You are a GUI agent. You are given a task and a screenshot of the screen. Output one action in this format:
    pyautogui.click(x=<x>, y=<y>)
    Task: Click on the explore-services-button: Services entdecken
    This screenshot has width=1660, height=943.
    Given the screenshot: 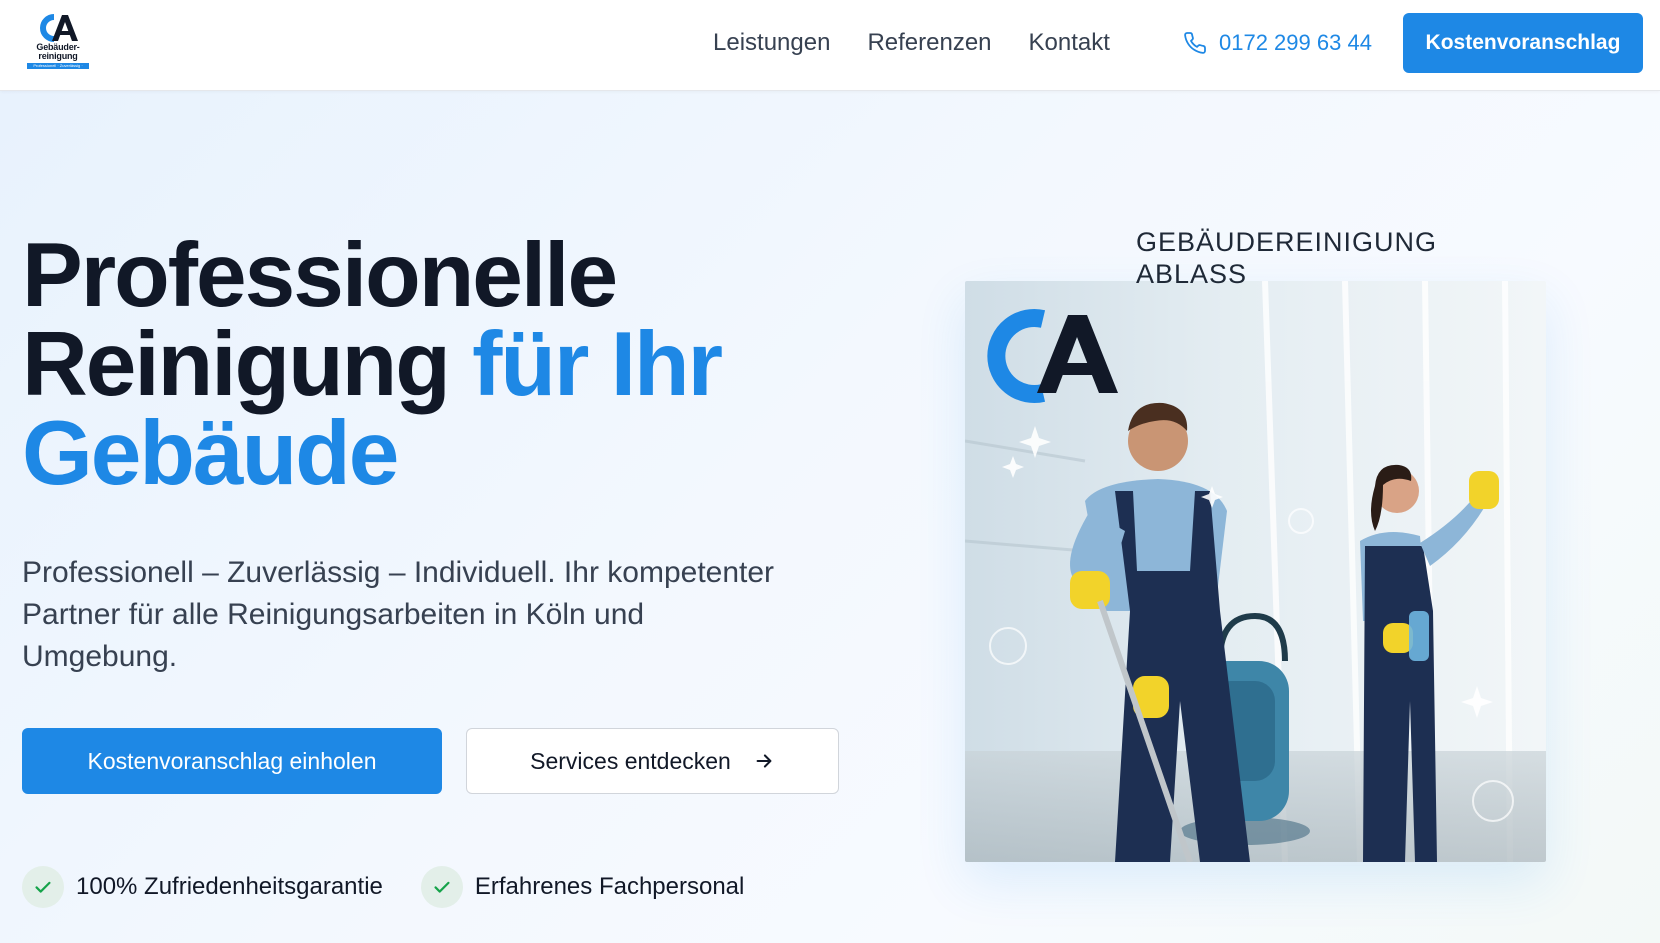 What is the action you would take?
    pyautogui.click(x=652, y=761)
    